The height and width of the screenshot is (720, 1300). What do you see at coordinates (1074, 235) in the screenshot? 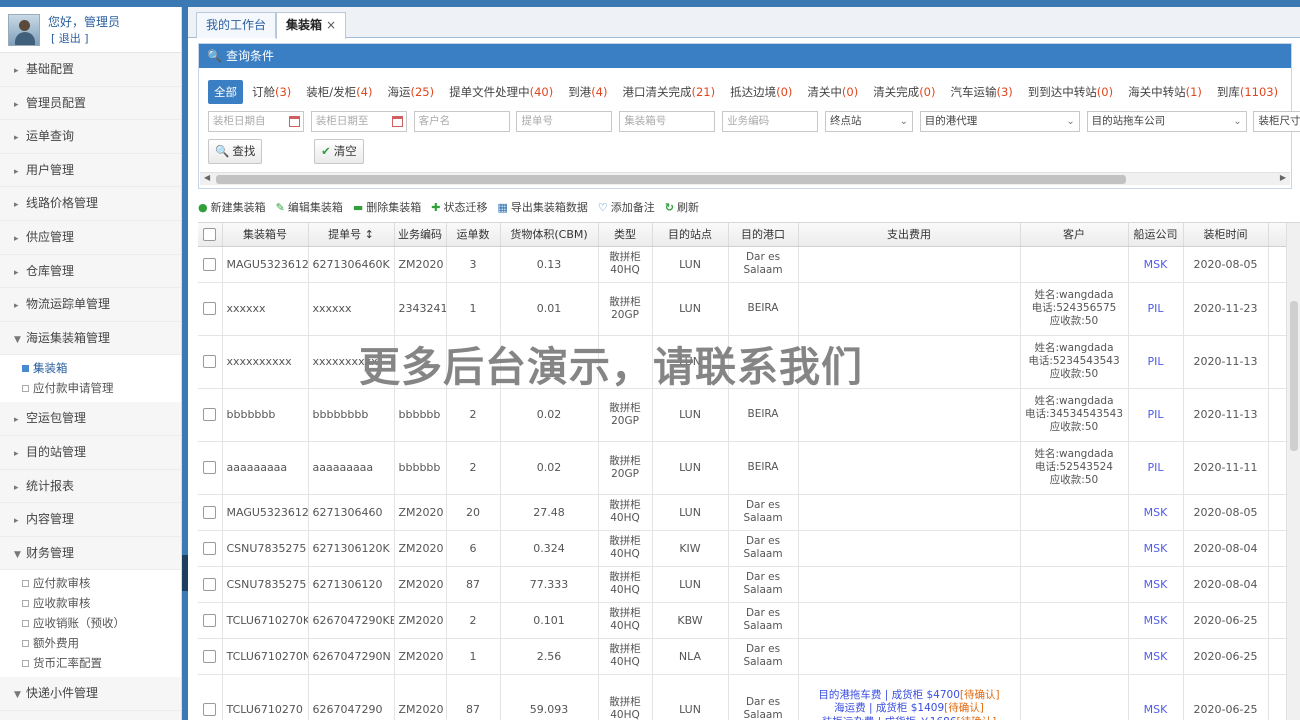
I see `column-header: 客户` at bounding box center [1074, 235].